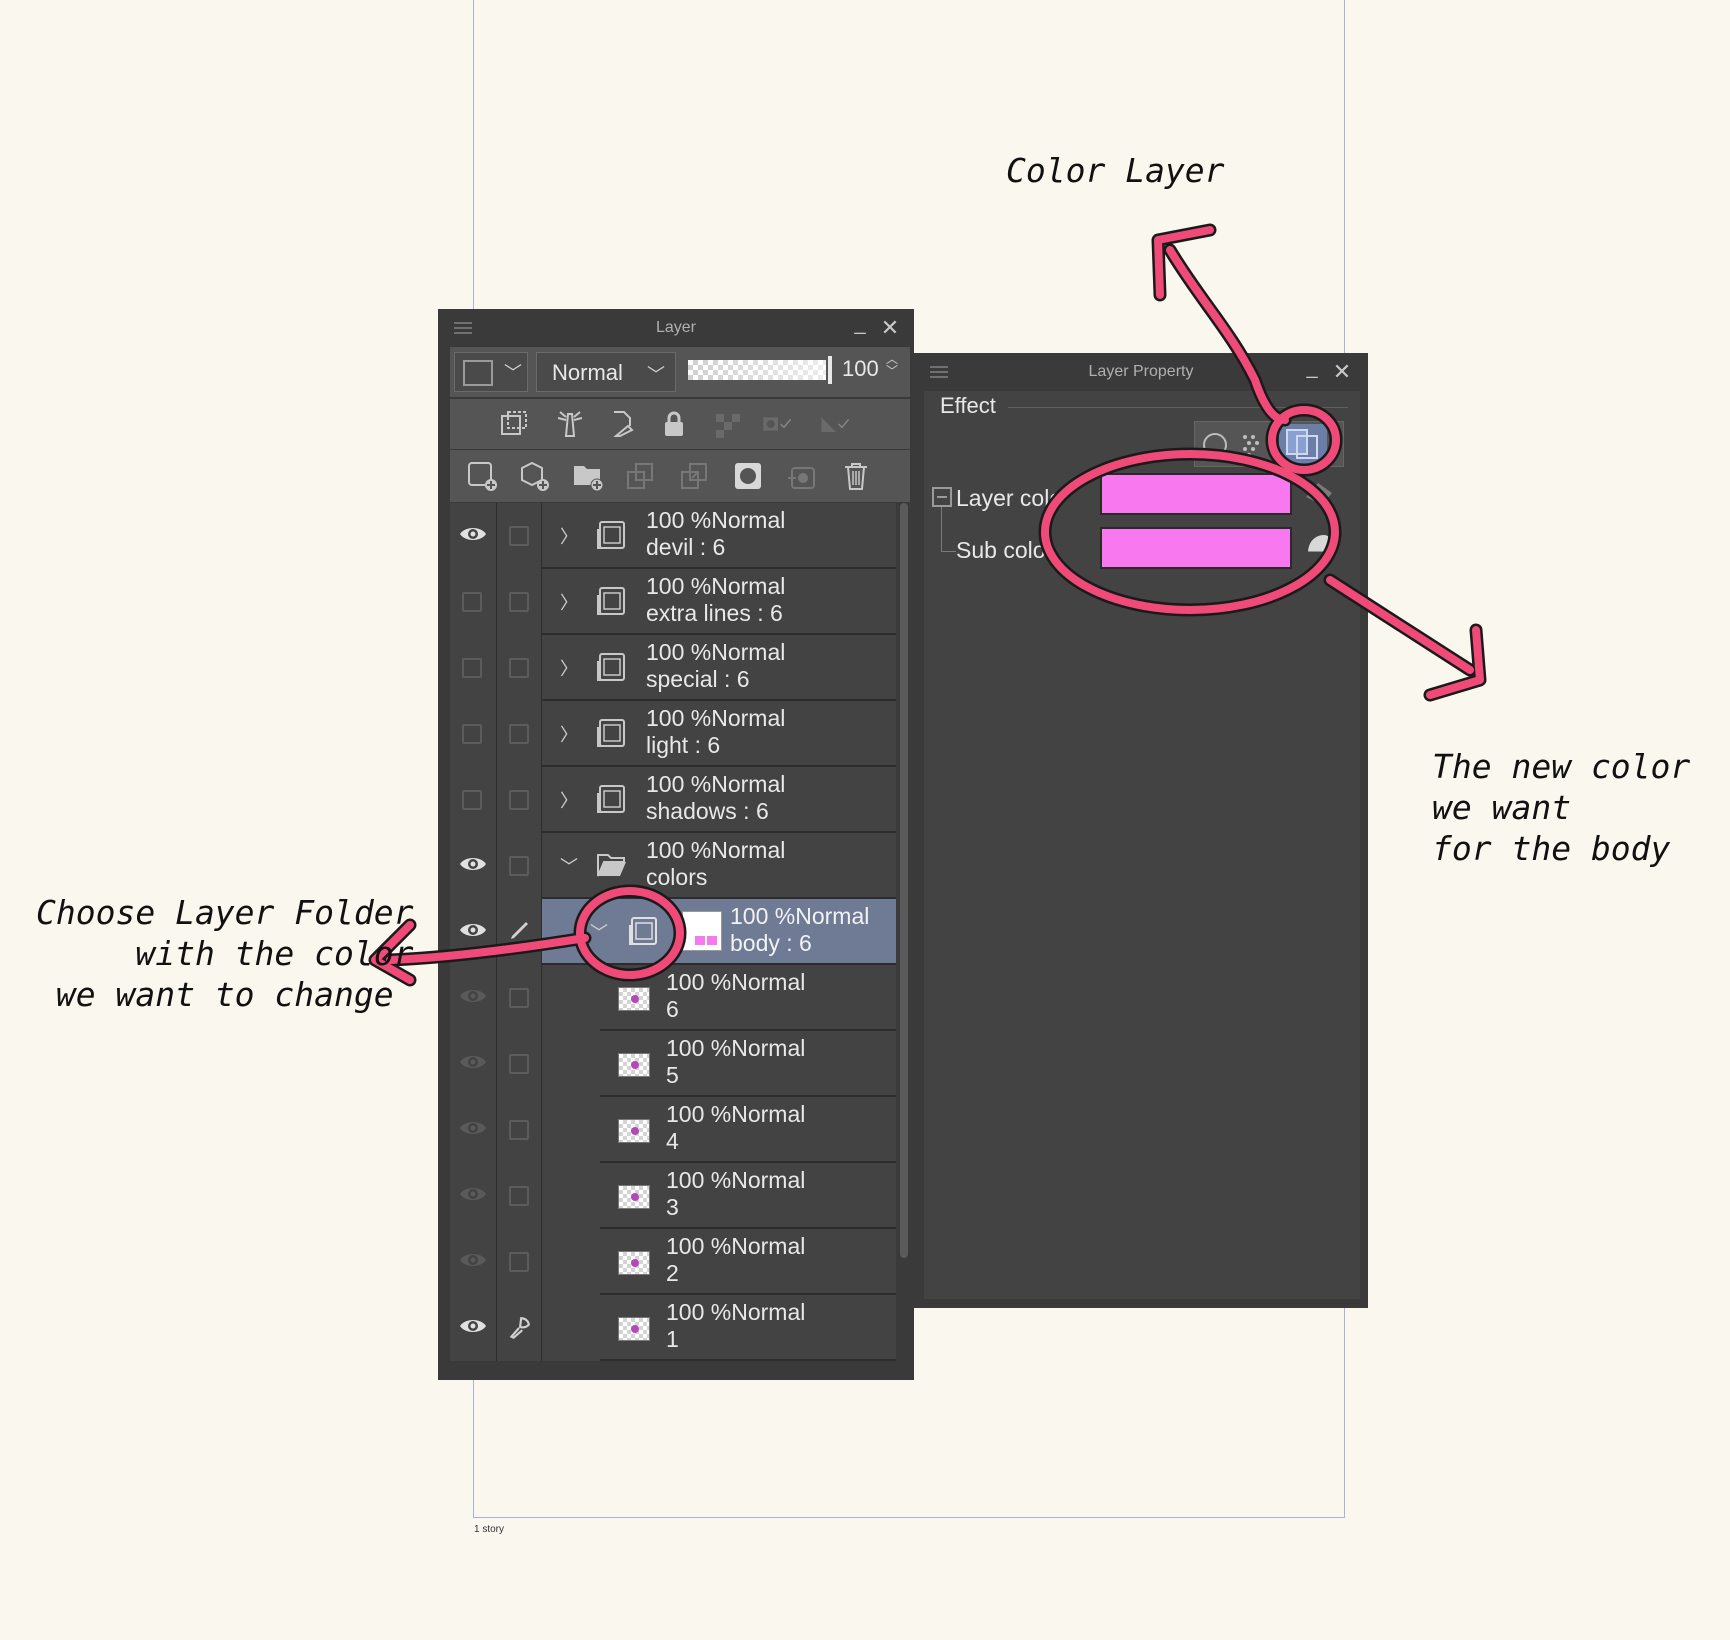 The image size is (1730, 1640). I want to click on annotation-new-color: The new color we want for the body, so click(1561, 807).